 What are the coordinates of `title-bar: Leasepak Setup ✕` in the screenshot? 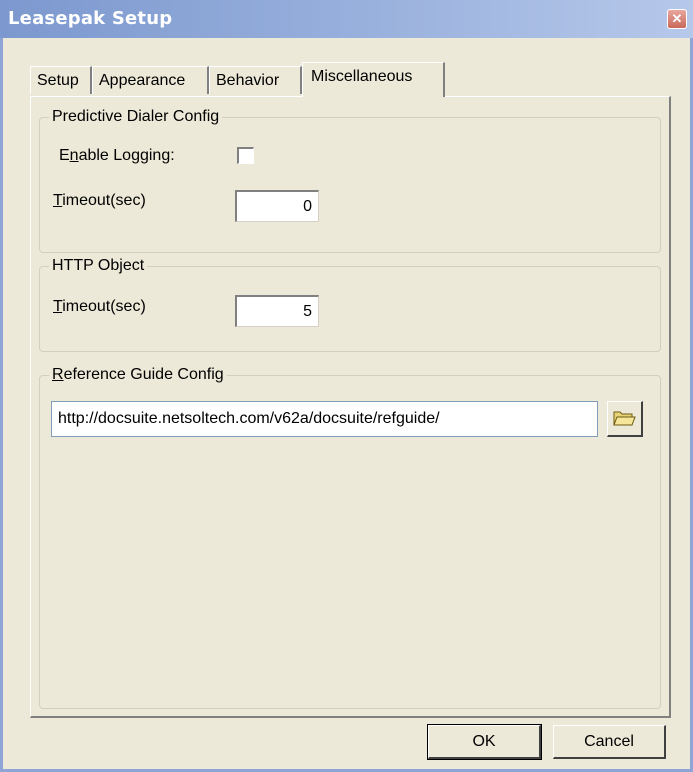 It's located at (346, 19).